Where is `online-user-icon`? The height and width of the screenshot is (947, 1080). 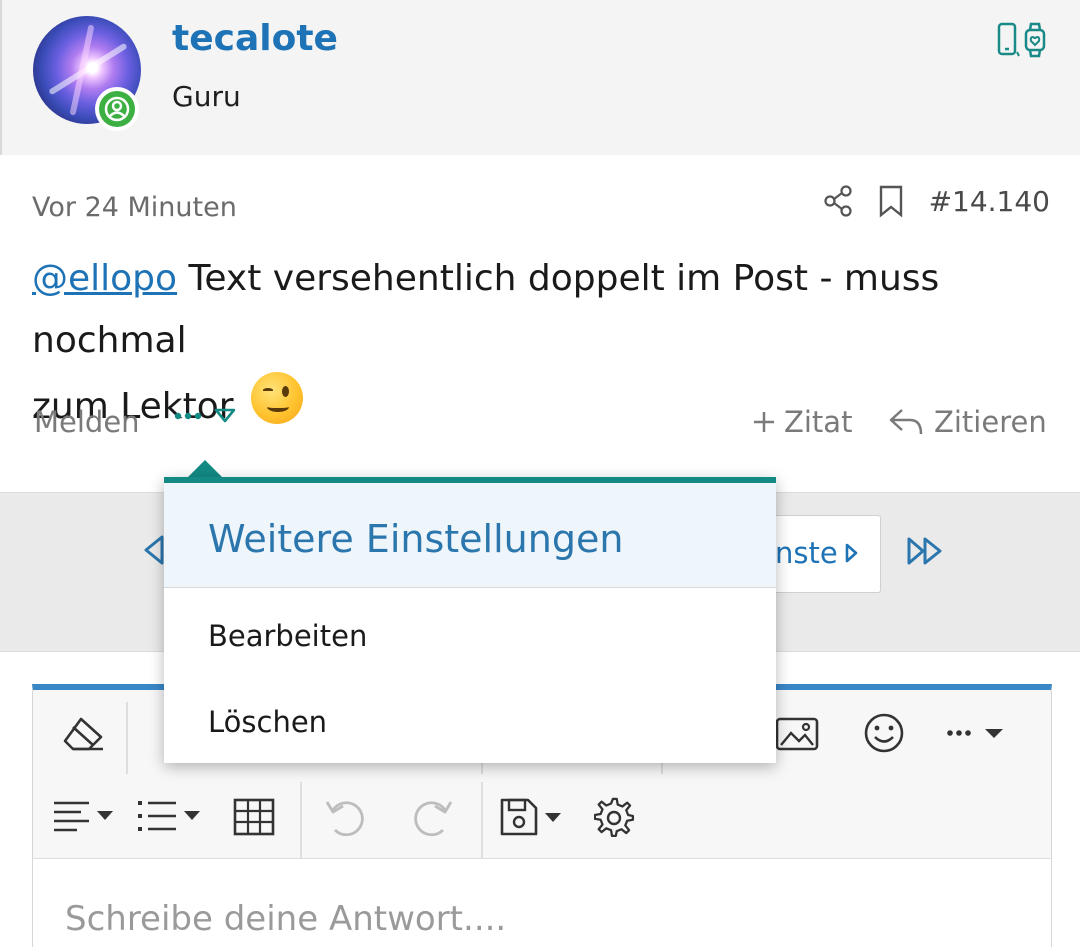 online-user-icon is located at coordinates (117, 109).